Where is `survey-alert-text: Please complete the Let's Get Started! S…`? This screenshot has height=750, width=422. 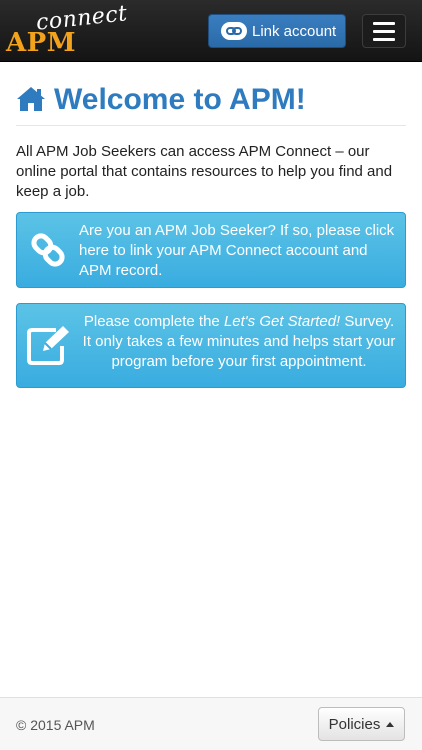 survey-alert-text: Please complete the Let's Get Started! S… is located at coordinates (239, 342).